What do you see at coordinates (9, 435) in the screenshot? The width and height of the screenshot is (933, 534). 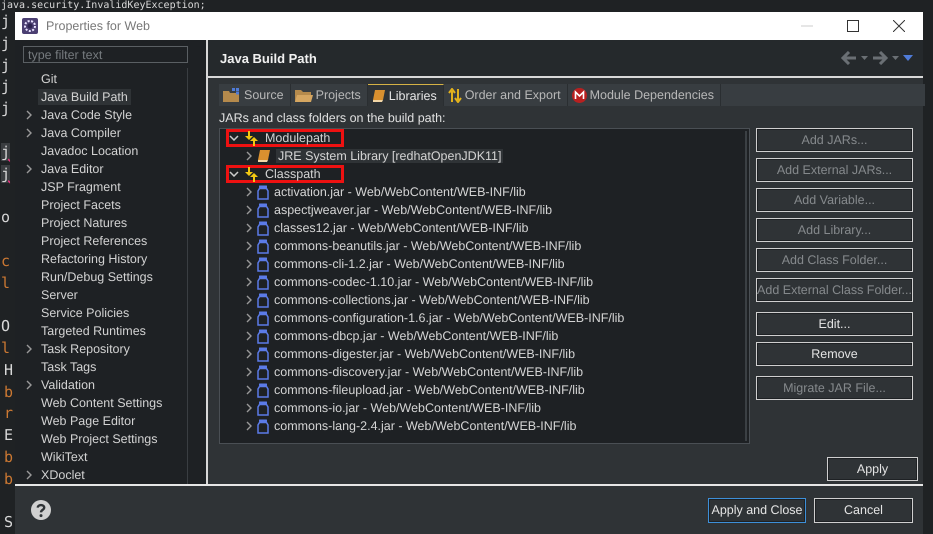 I see `code-text: E` at bounding box center [9, 435].